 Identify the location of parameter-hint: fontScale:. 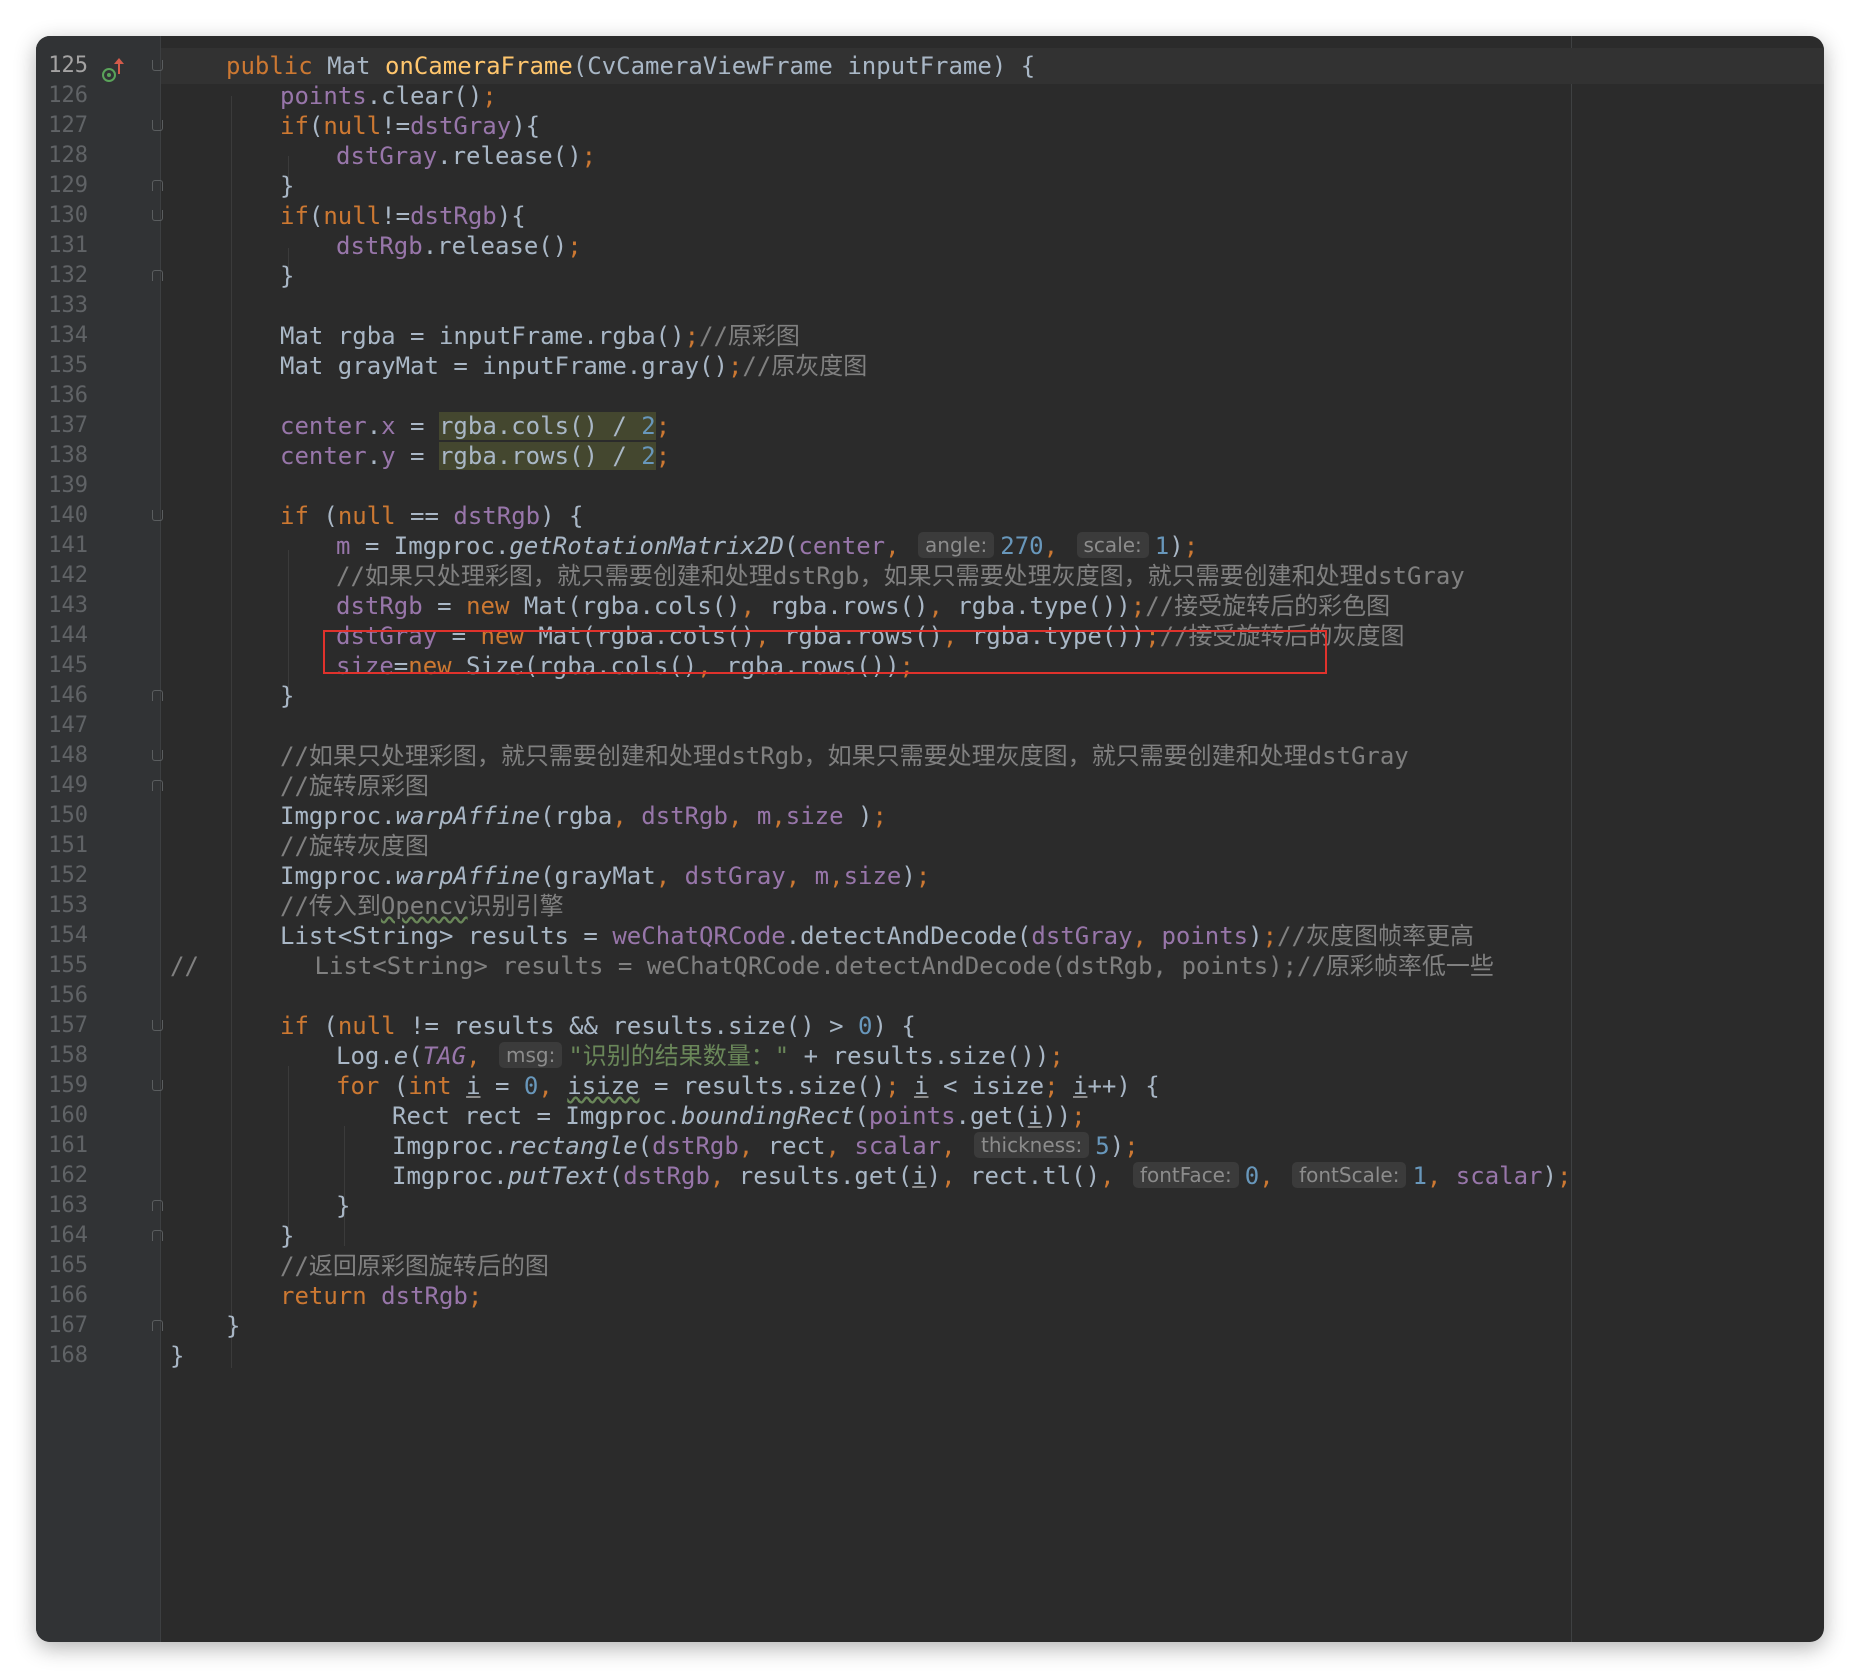
(1349, 1175).